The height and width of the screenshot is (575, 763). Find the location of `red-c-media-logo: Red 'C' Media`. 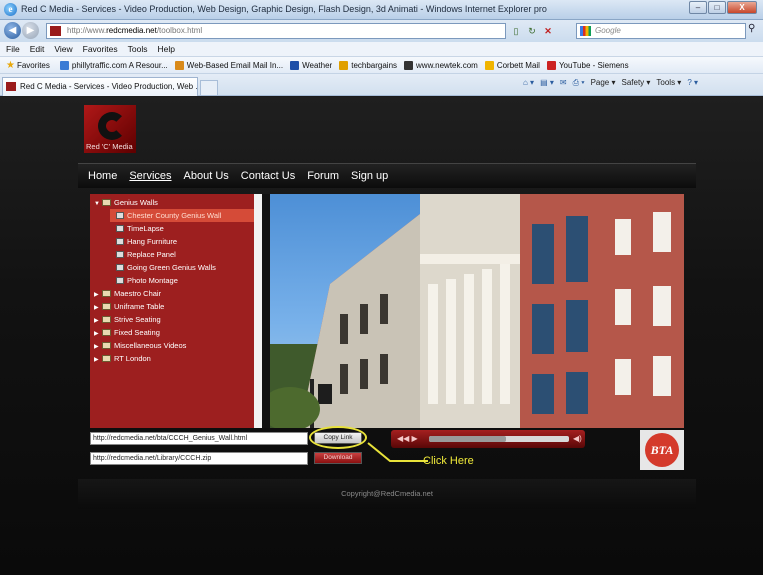

red-c-media-logo: Red 'C' Media is located at coordinates (110, 129).